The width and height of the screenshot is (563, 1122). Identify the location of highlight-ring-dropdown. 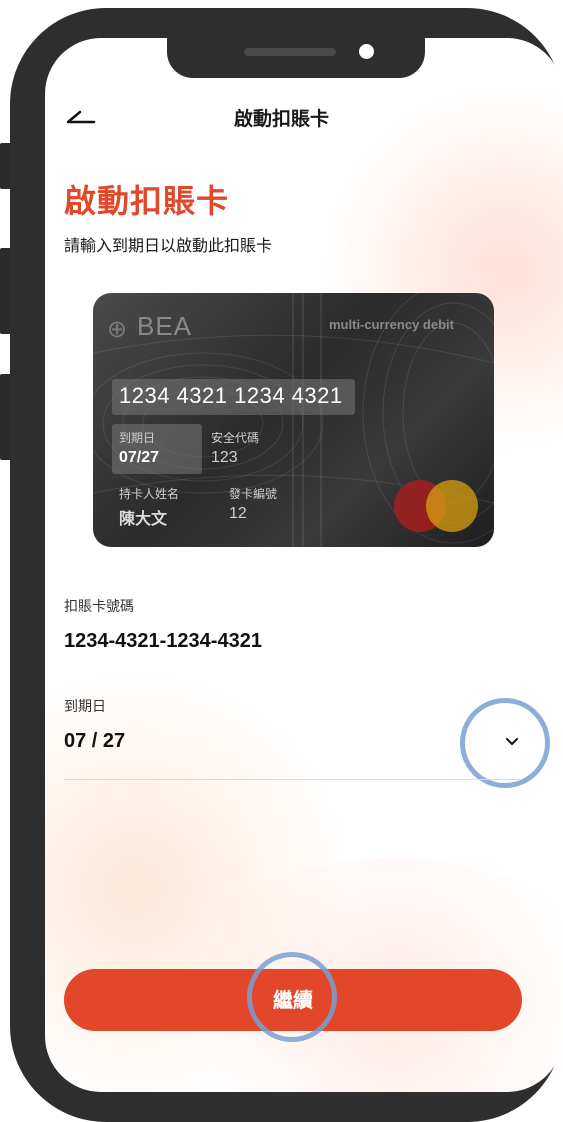
(505, 743).